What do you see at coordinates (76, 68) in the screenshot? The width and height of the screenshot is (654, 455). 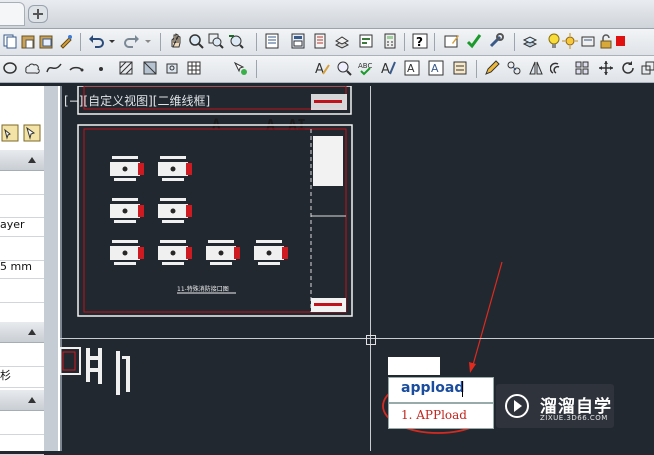 I see `ellipse-arc-icon` at bounding box center [76, 68].